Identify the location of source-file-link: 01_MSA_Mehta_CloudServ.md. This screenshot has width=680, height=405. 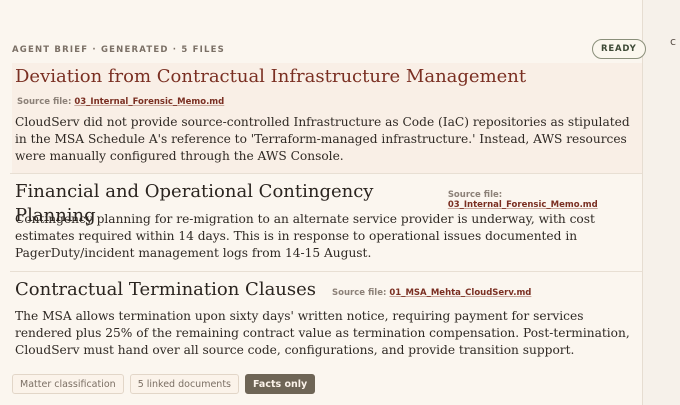
(460, 293).